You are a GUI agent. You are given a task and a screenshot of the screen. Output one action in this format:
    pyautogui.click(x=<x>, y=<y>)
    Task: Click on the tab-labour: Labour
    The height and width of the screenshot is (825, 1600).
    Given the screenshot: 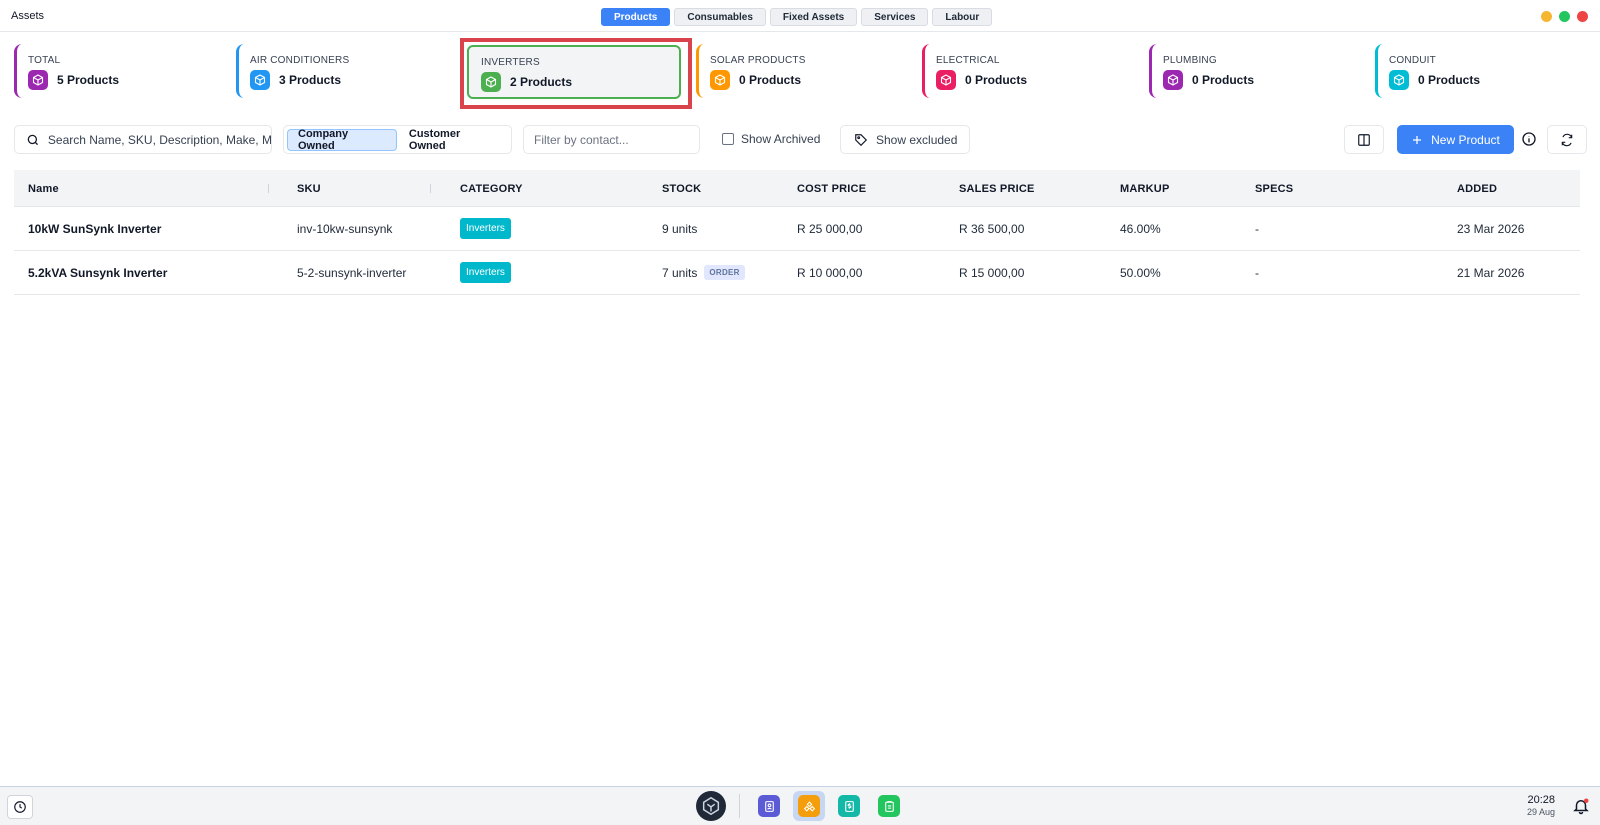 What is the action you would take?
    pyautogui.click(x=962, y=17)
    